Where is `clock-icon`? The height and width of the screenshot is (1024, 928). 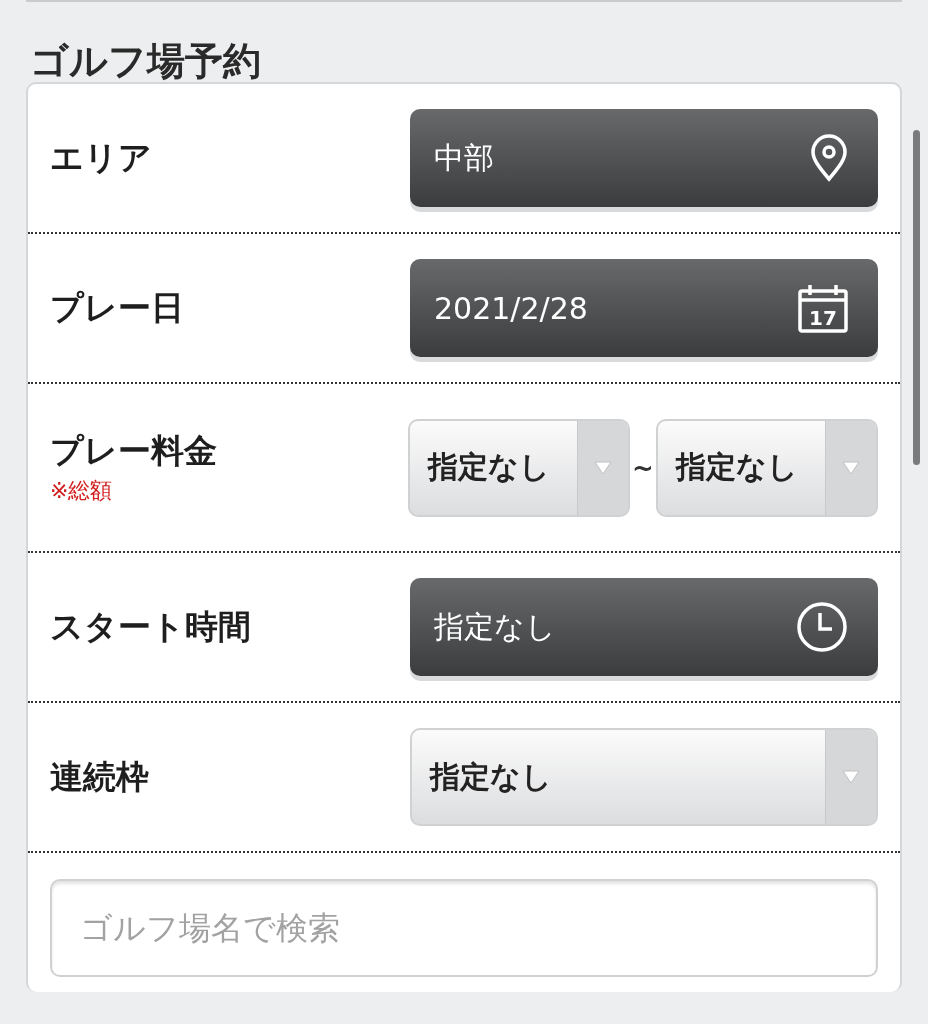
clock-icon is located at coordinates (822, 627).